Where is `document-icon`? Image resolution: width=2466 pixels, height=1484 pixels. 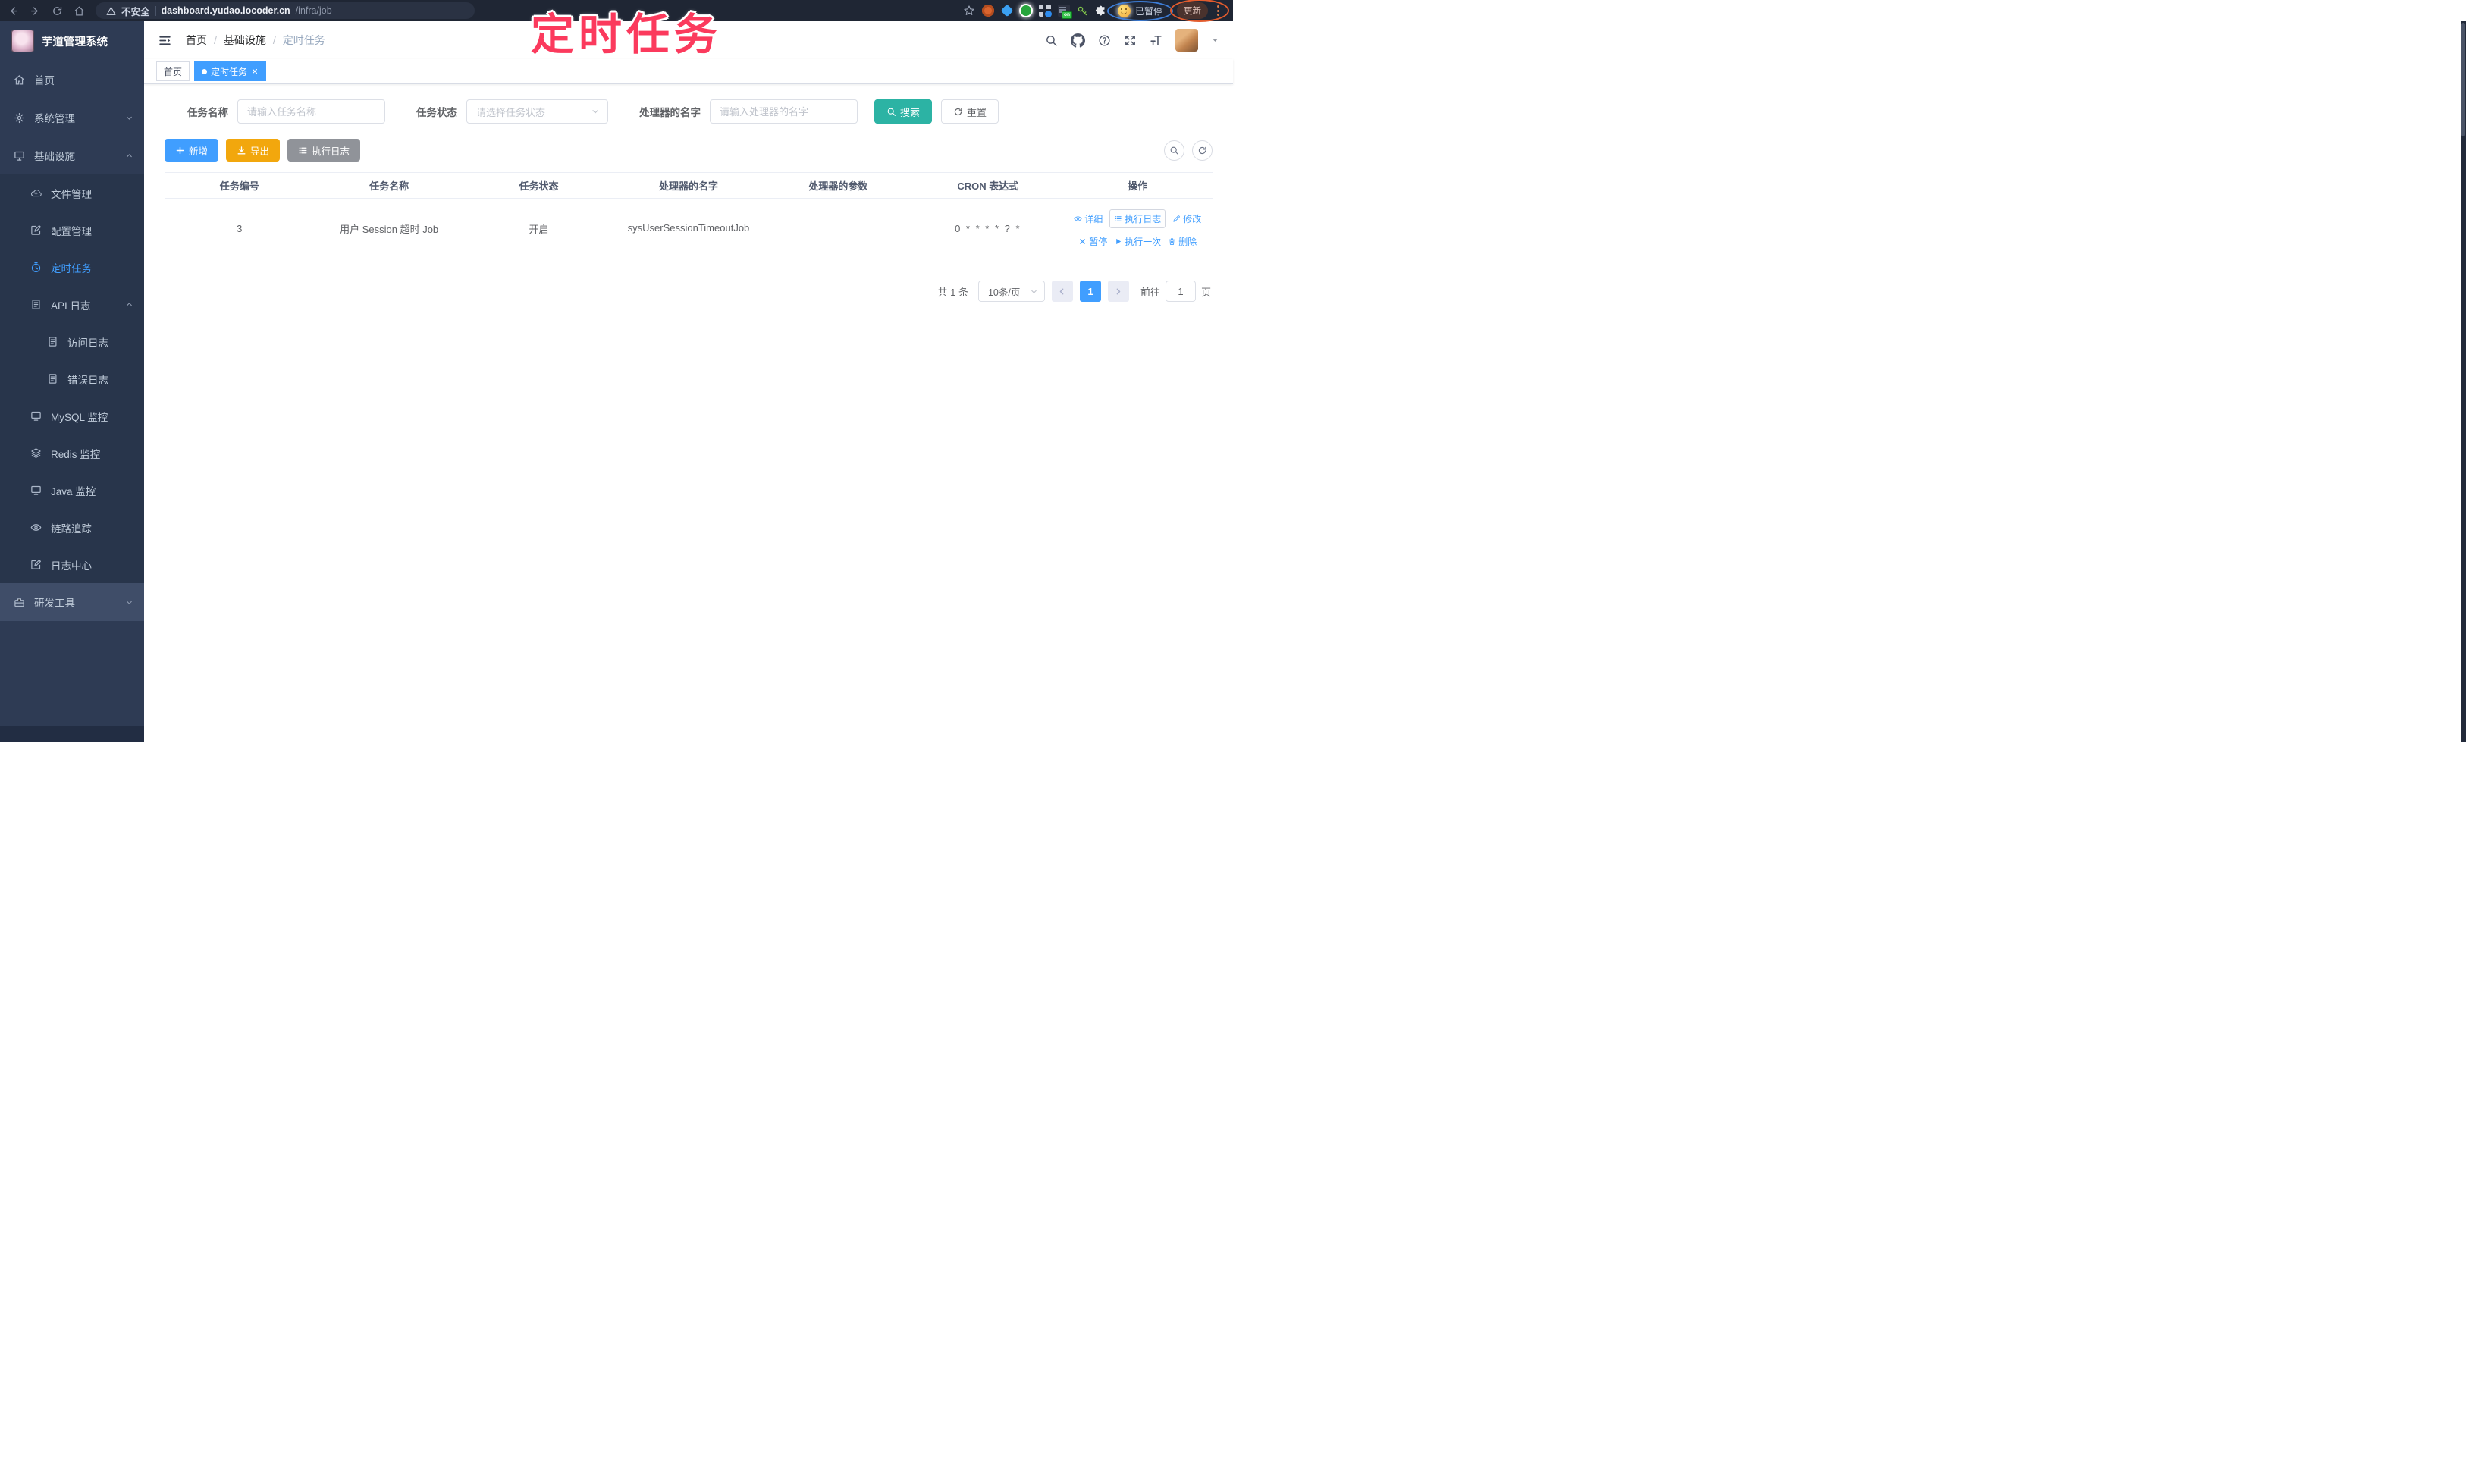 document-icon is located at coordinates (52, 342).